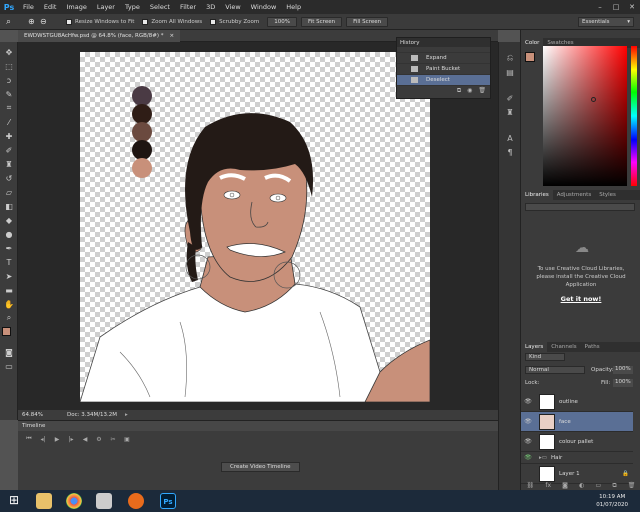  What do you see at coordinates (577, 474) in the screenshot?
I see `layer-row-layer-1: Layer 1 🔒` at bounding box center [577, 474].